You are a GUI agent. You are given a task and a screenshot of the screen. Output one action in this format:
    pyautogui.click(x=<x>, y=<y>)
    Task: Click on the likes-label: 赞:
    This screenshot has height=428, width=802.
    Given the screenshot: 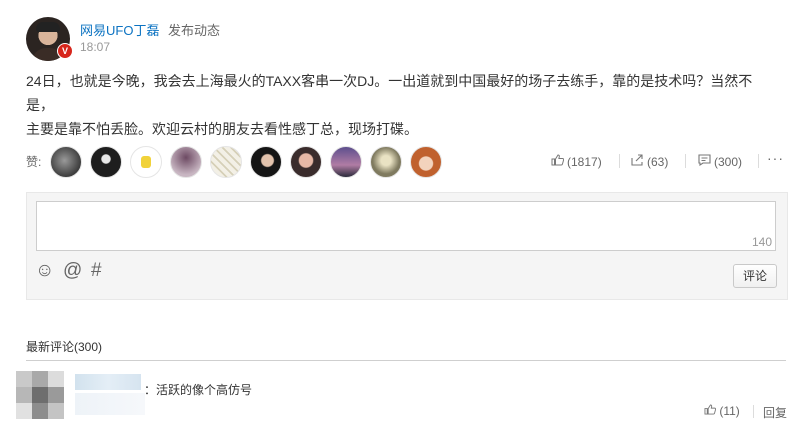 What is the action you would take?
    pyautogui.click(x=34, y=162)
    